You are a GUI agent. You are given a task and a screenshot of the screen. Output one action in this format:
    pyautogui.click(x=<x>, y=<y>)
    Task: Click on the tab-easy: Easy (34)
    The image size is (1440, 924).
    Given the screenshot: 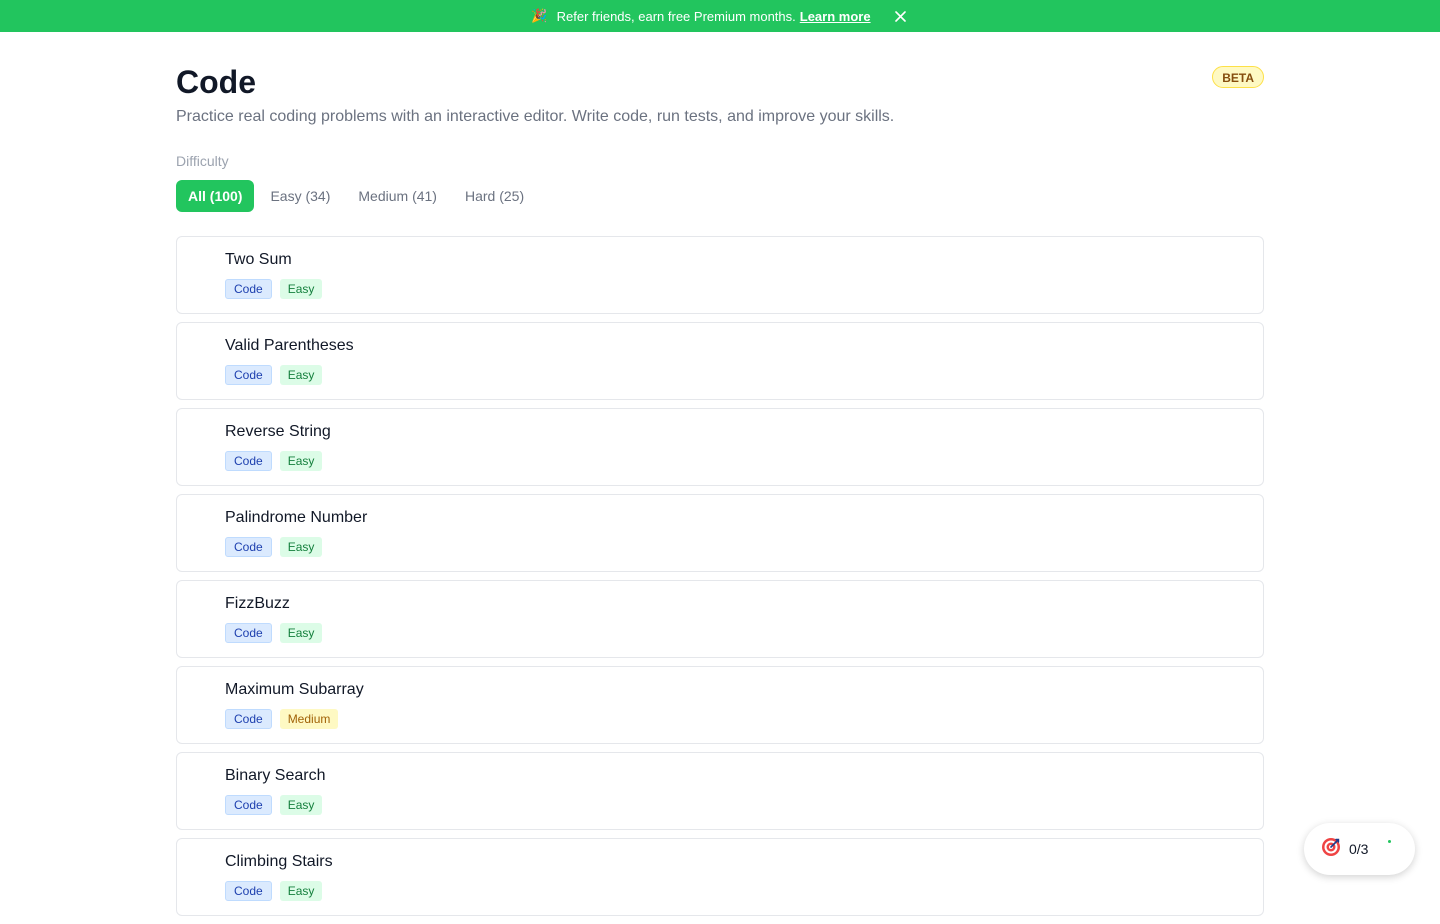 What is the action you would take?
    pyautogui.click(x=300, y=196)
    